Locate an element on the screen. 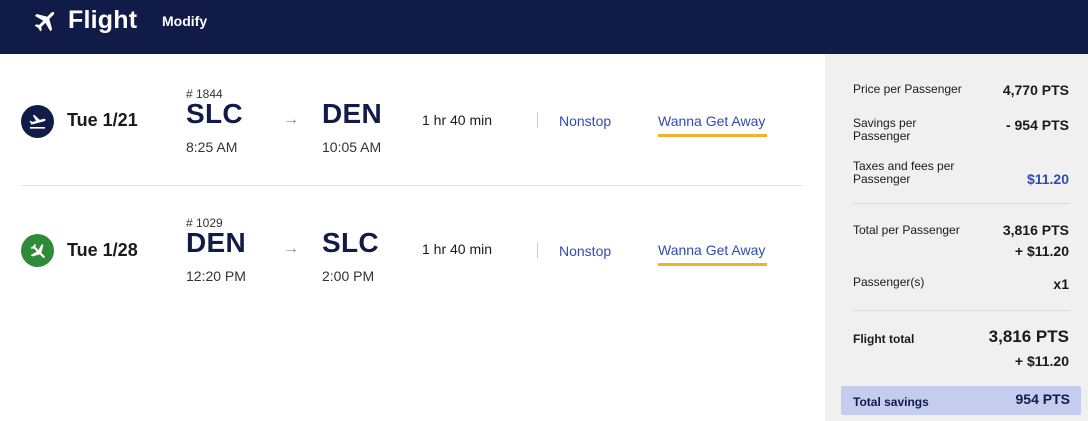 The height and width of the screenshot is (421, 1088). arrive-time: 10:05 AM is located at coordinates (352, 147).